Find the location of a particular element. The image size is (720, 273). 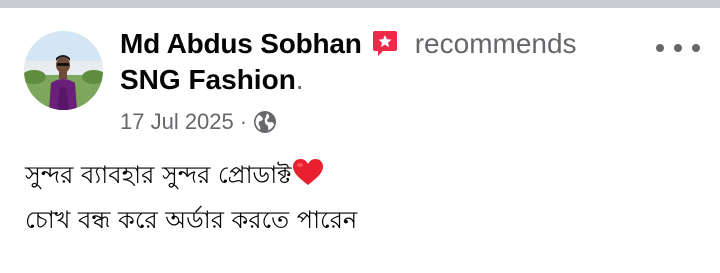

top-divider is located at coordinates (360, 4).